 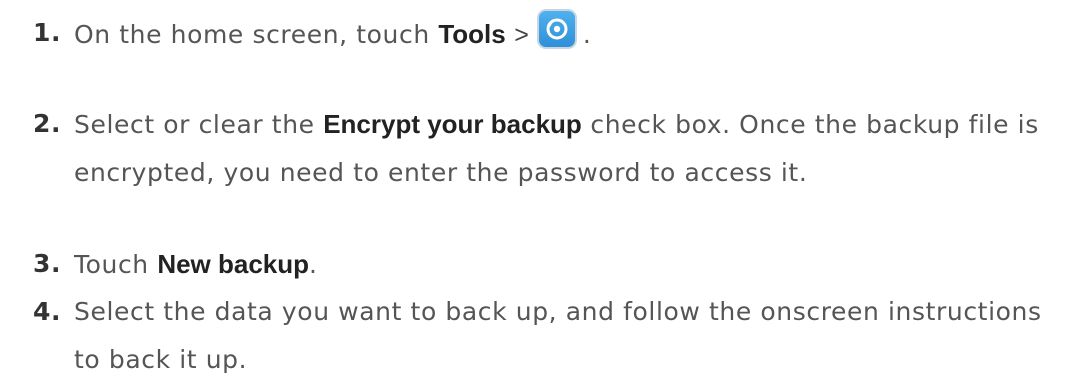 I want to click on step-text: Touch New backup., so click(x=196, y=264).